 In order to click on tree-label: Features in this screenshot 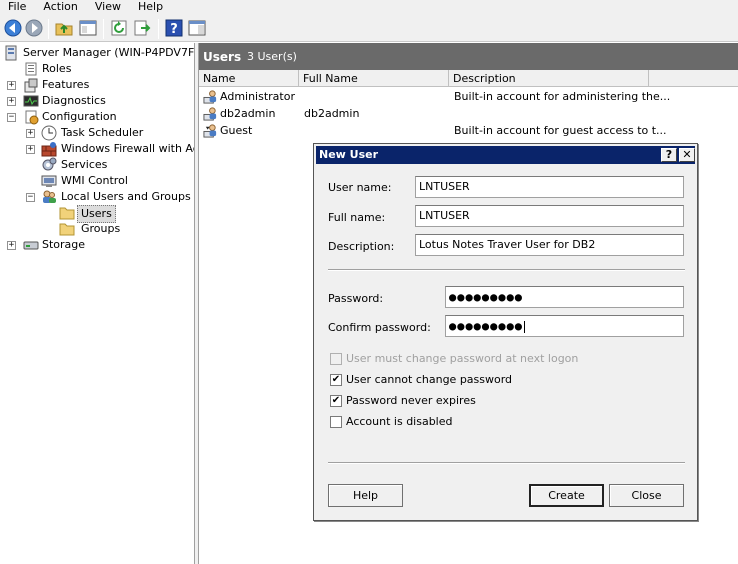, I will do `click(66, 84)`.